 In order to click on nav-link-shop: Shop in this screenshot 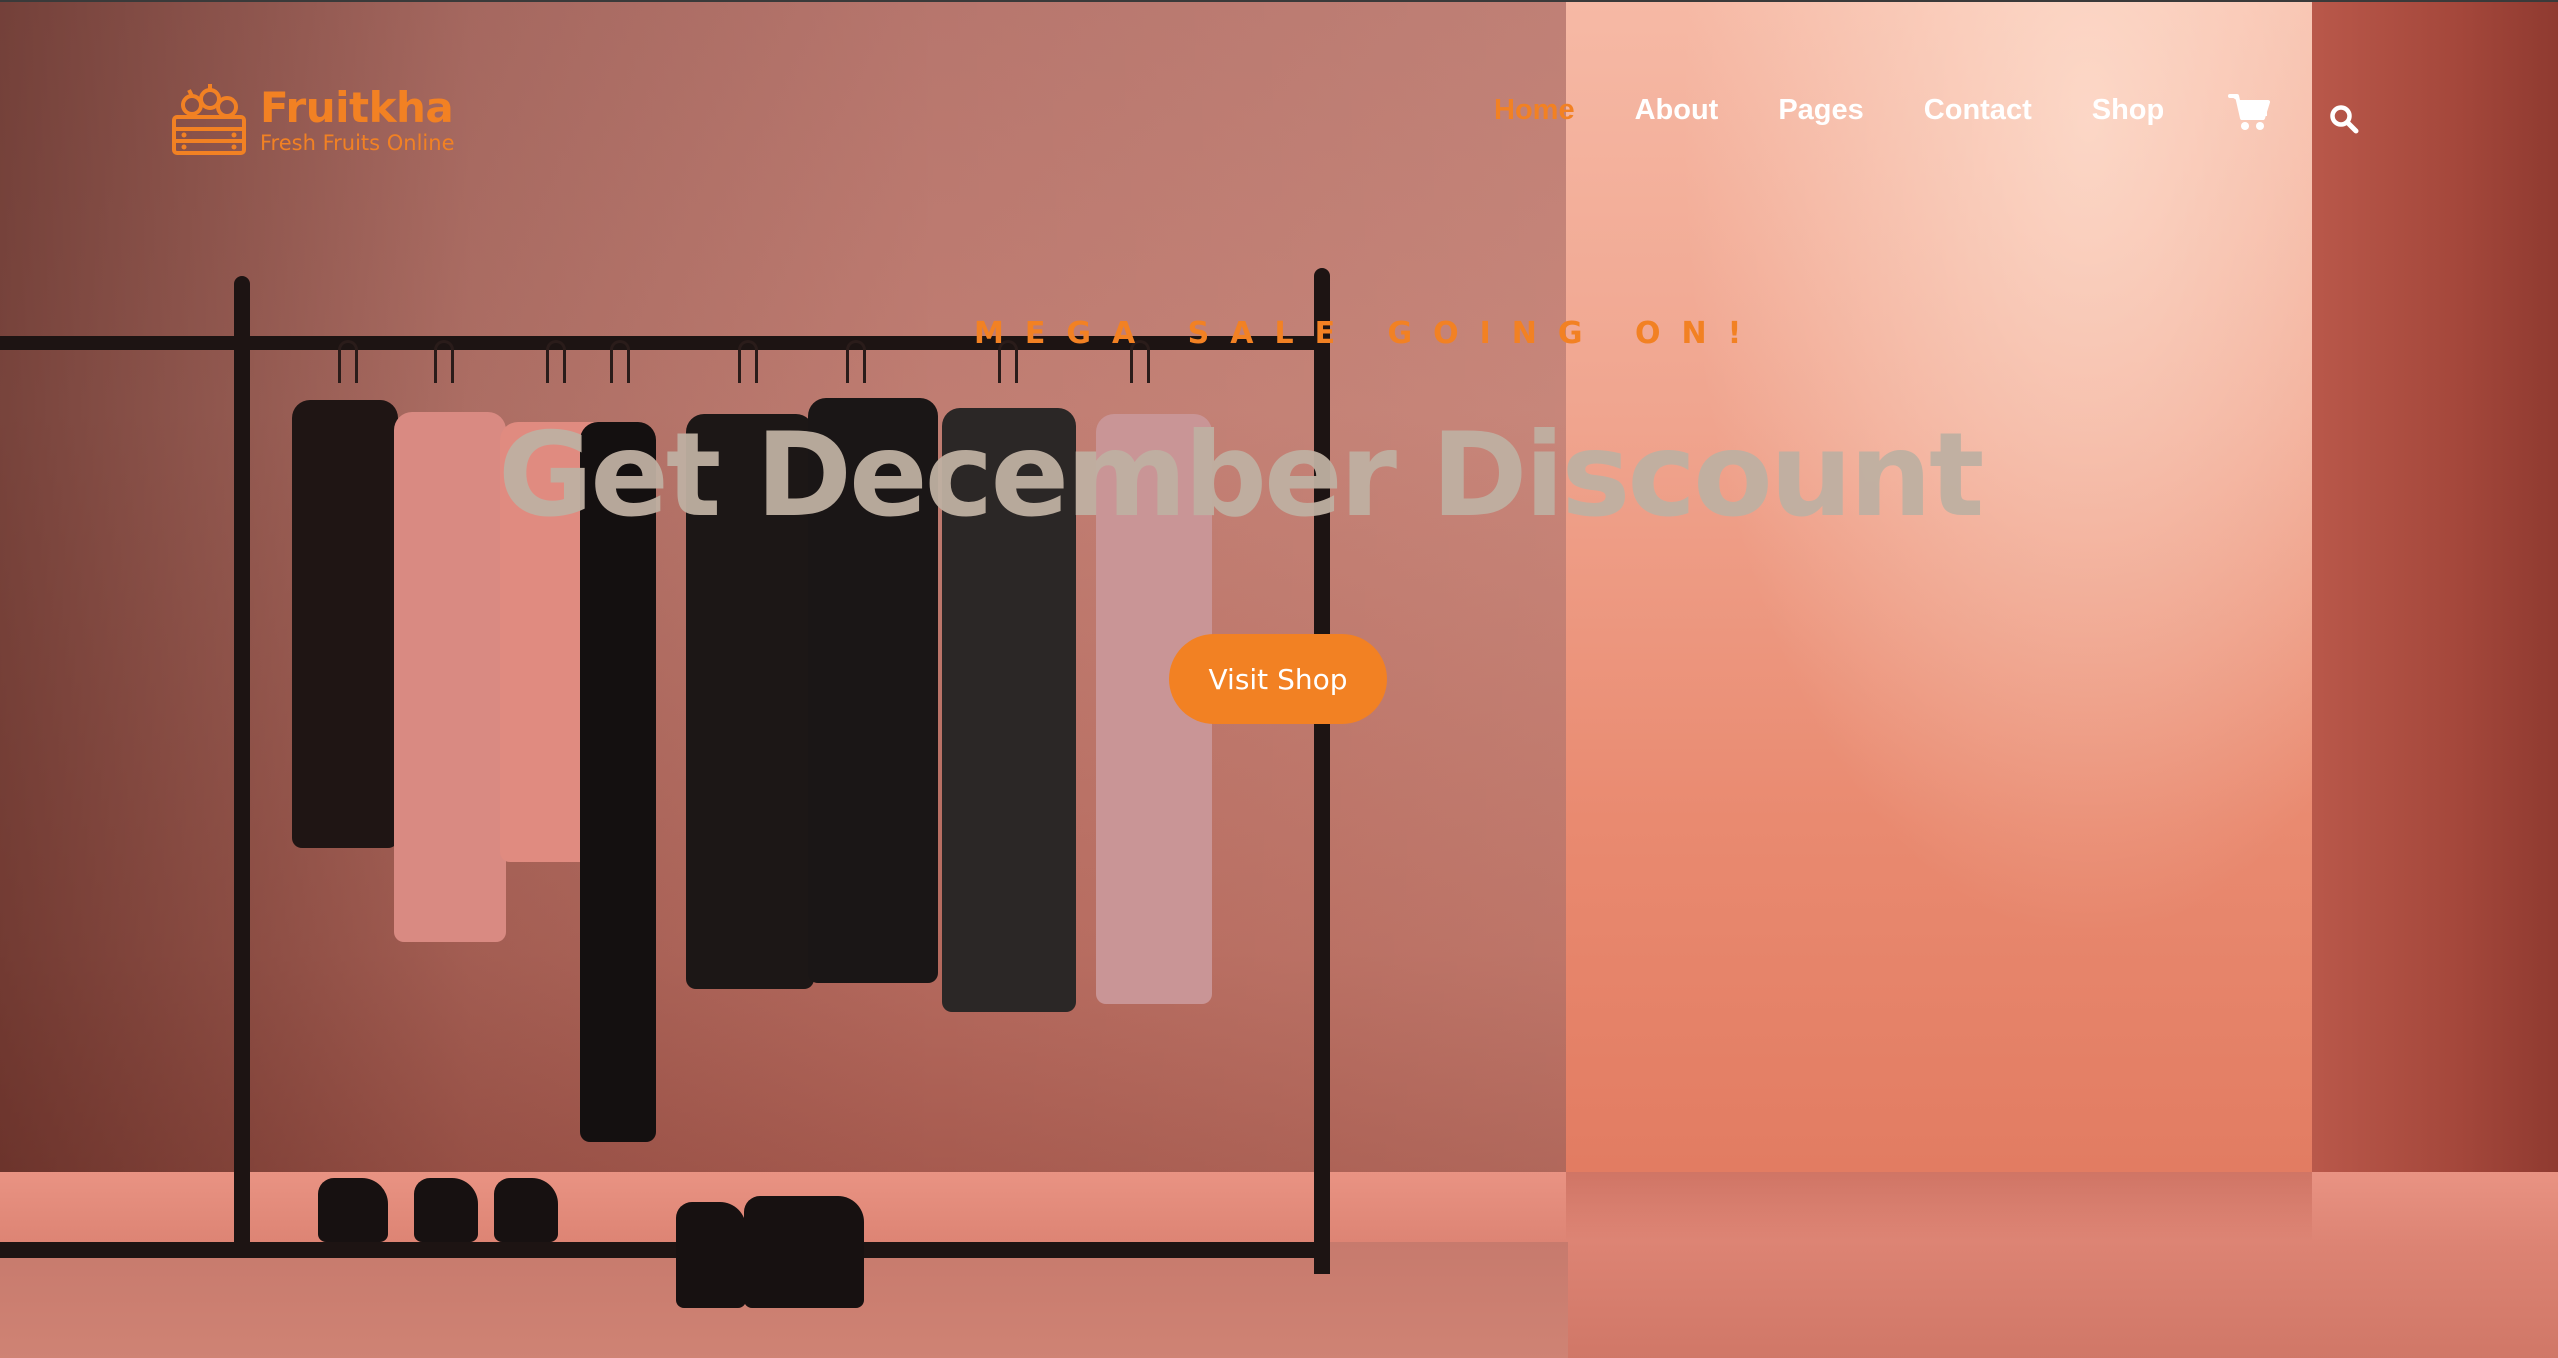, I will do `click(2128, 110)`.